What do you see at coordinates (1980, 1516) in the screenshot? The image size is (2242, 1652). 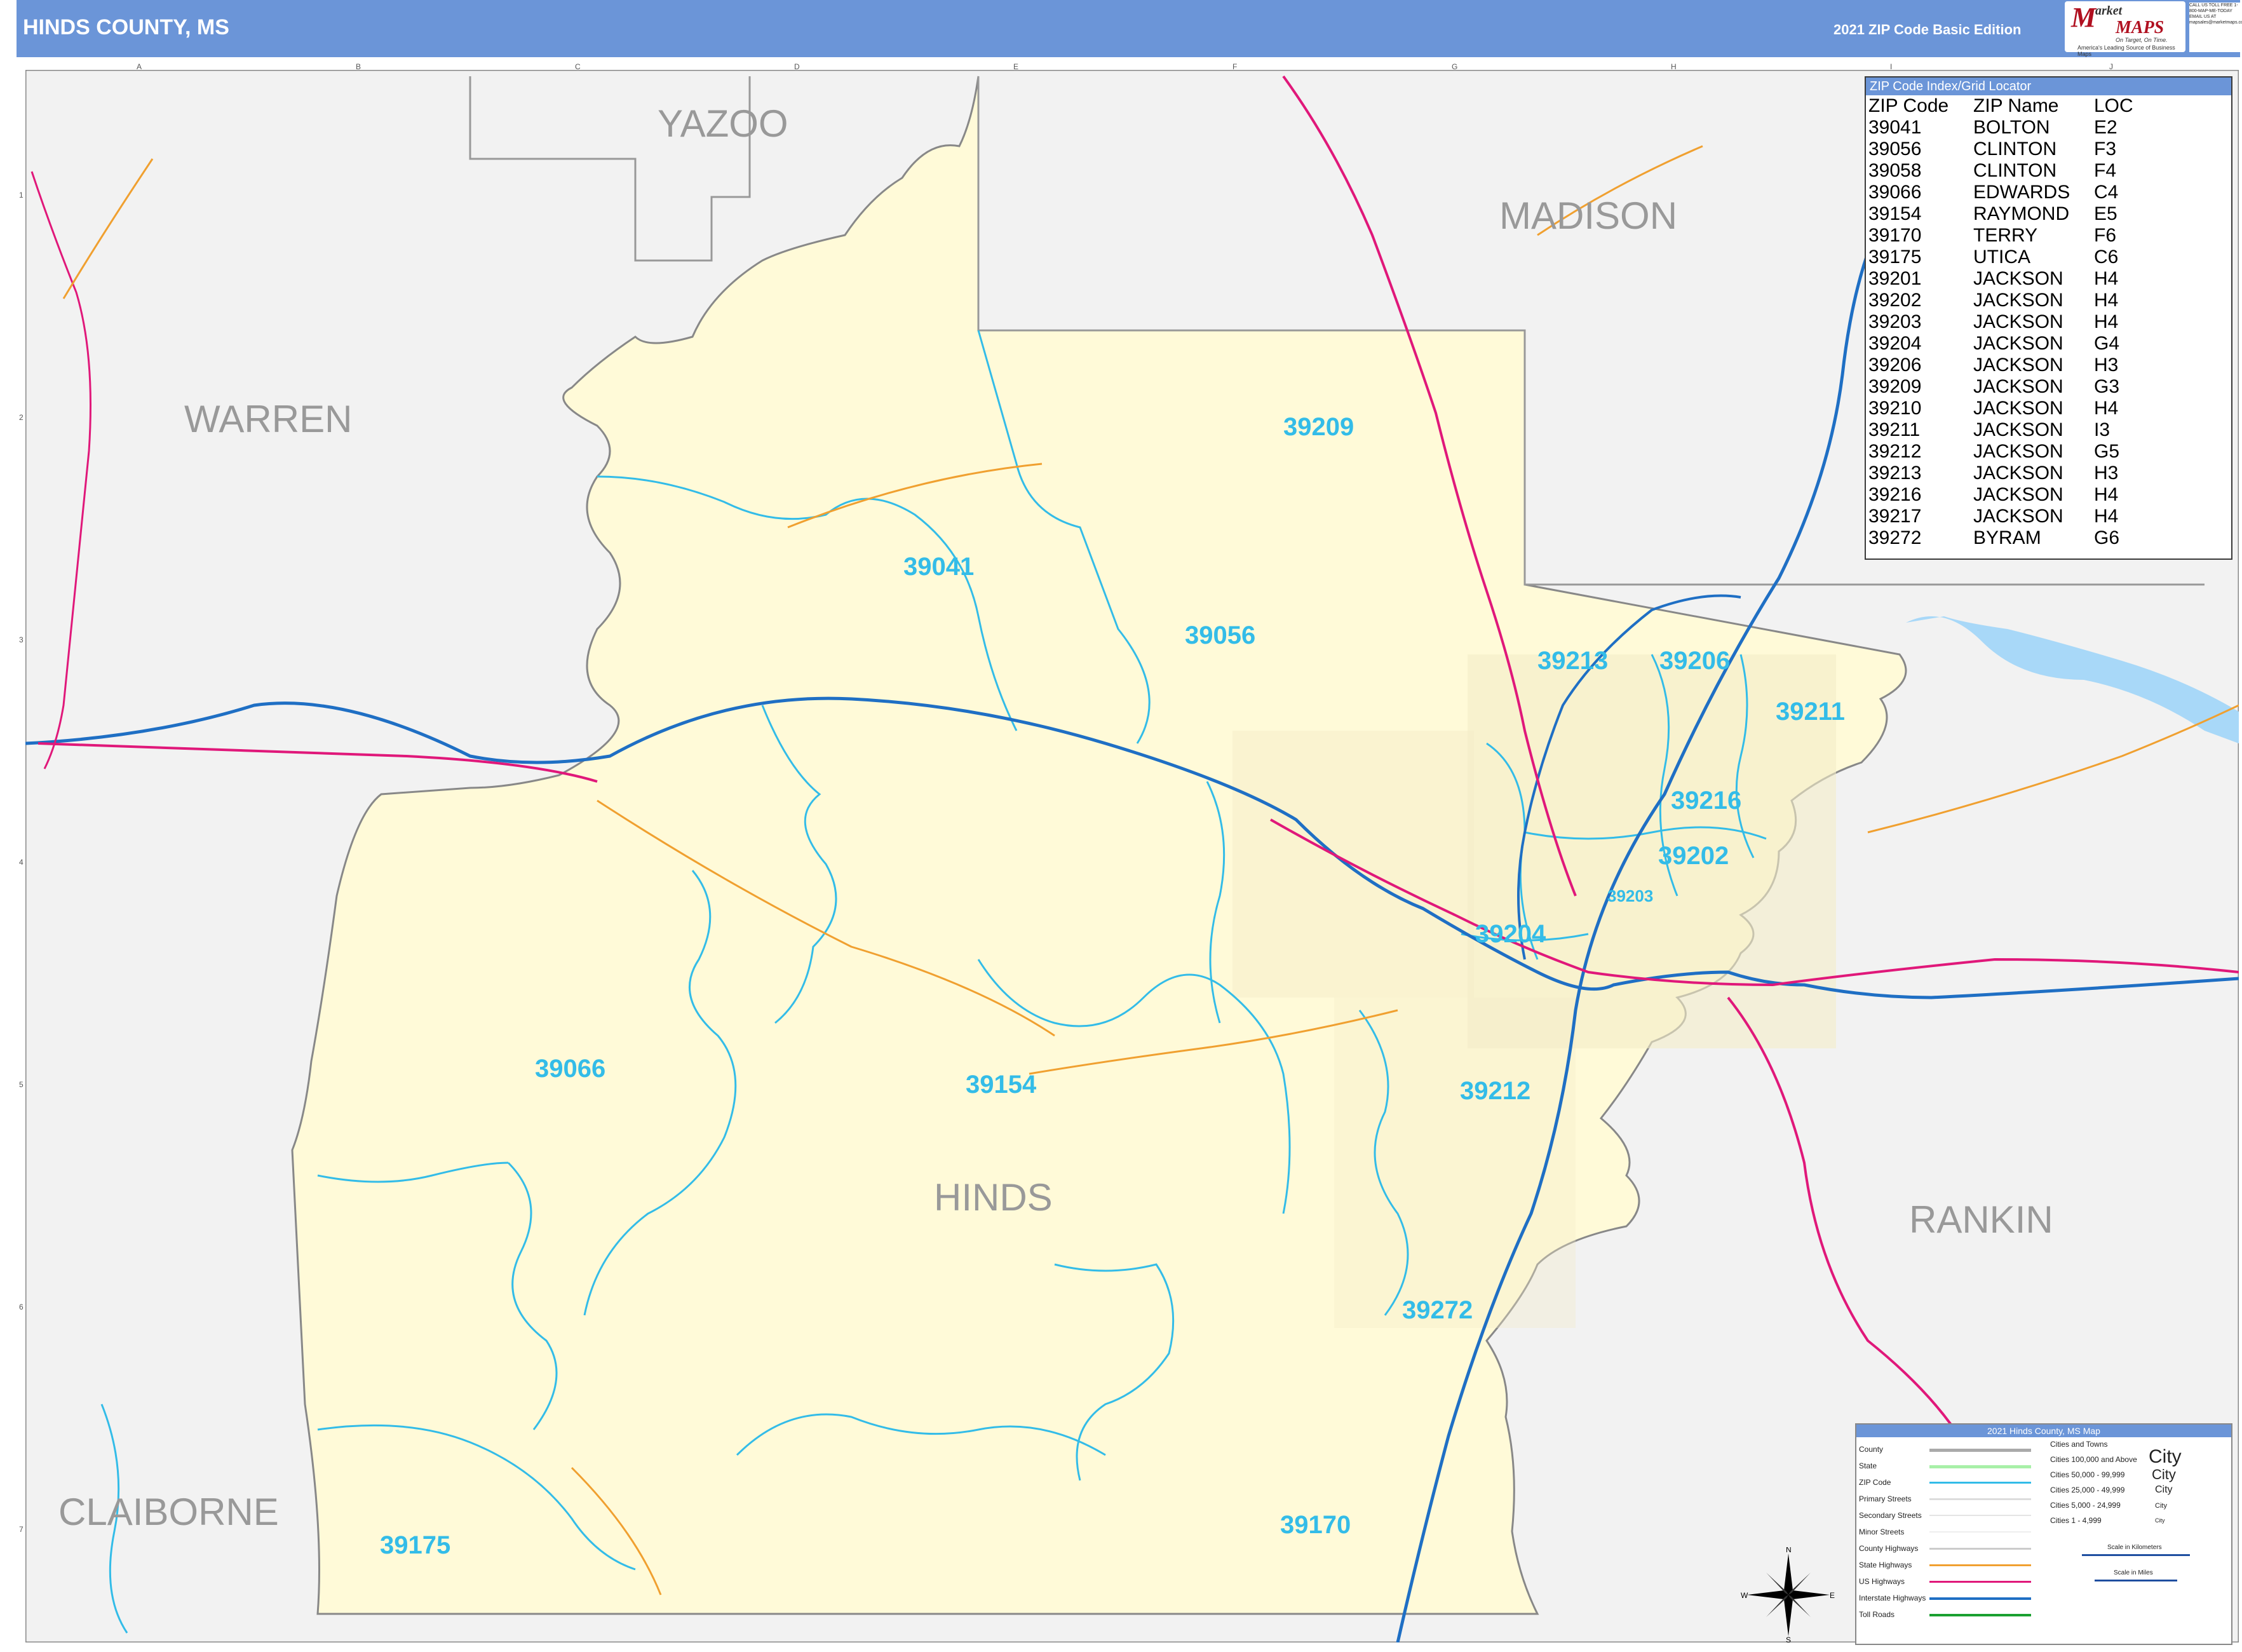 I see `legend-secondary-swatch` at bounding box center [1980, 1516].